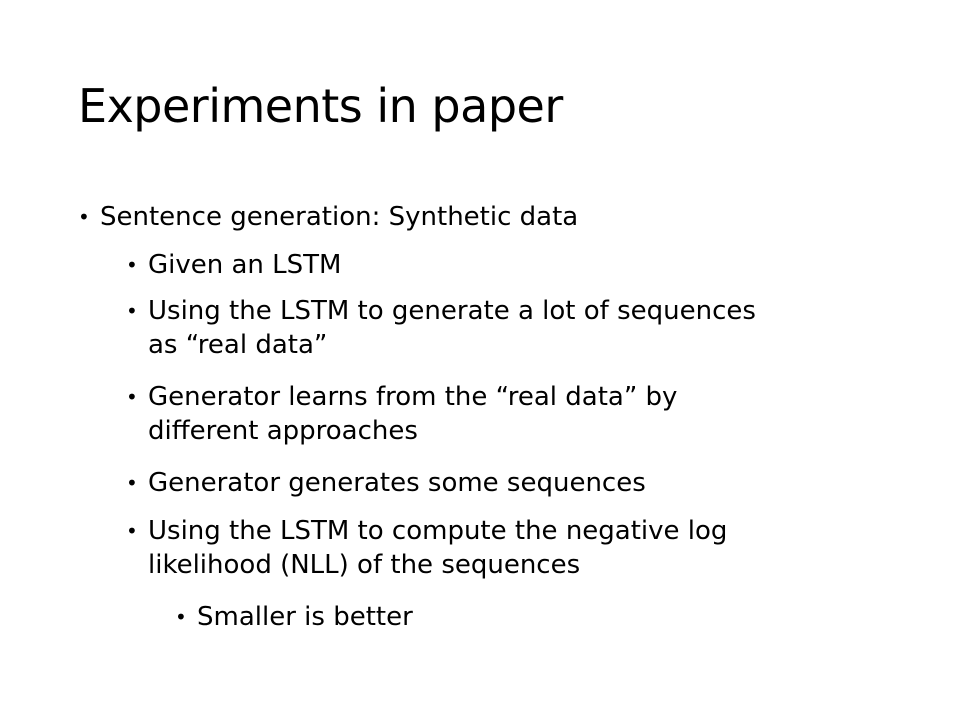 The width and height of the screenshot is (960, 720). I want to click on bullet-level2-given-lstm: • Given an LSTM, so click(234, 265).